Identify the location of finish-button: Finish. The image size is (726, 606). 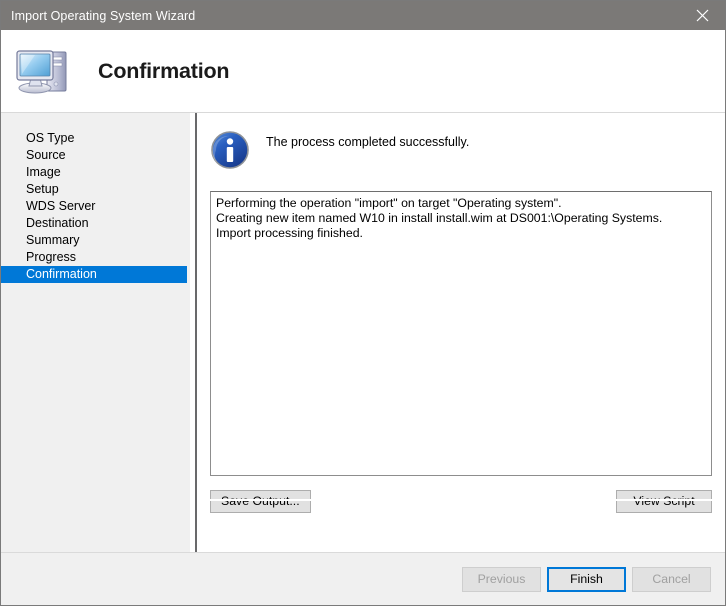
(586, 579).